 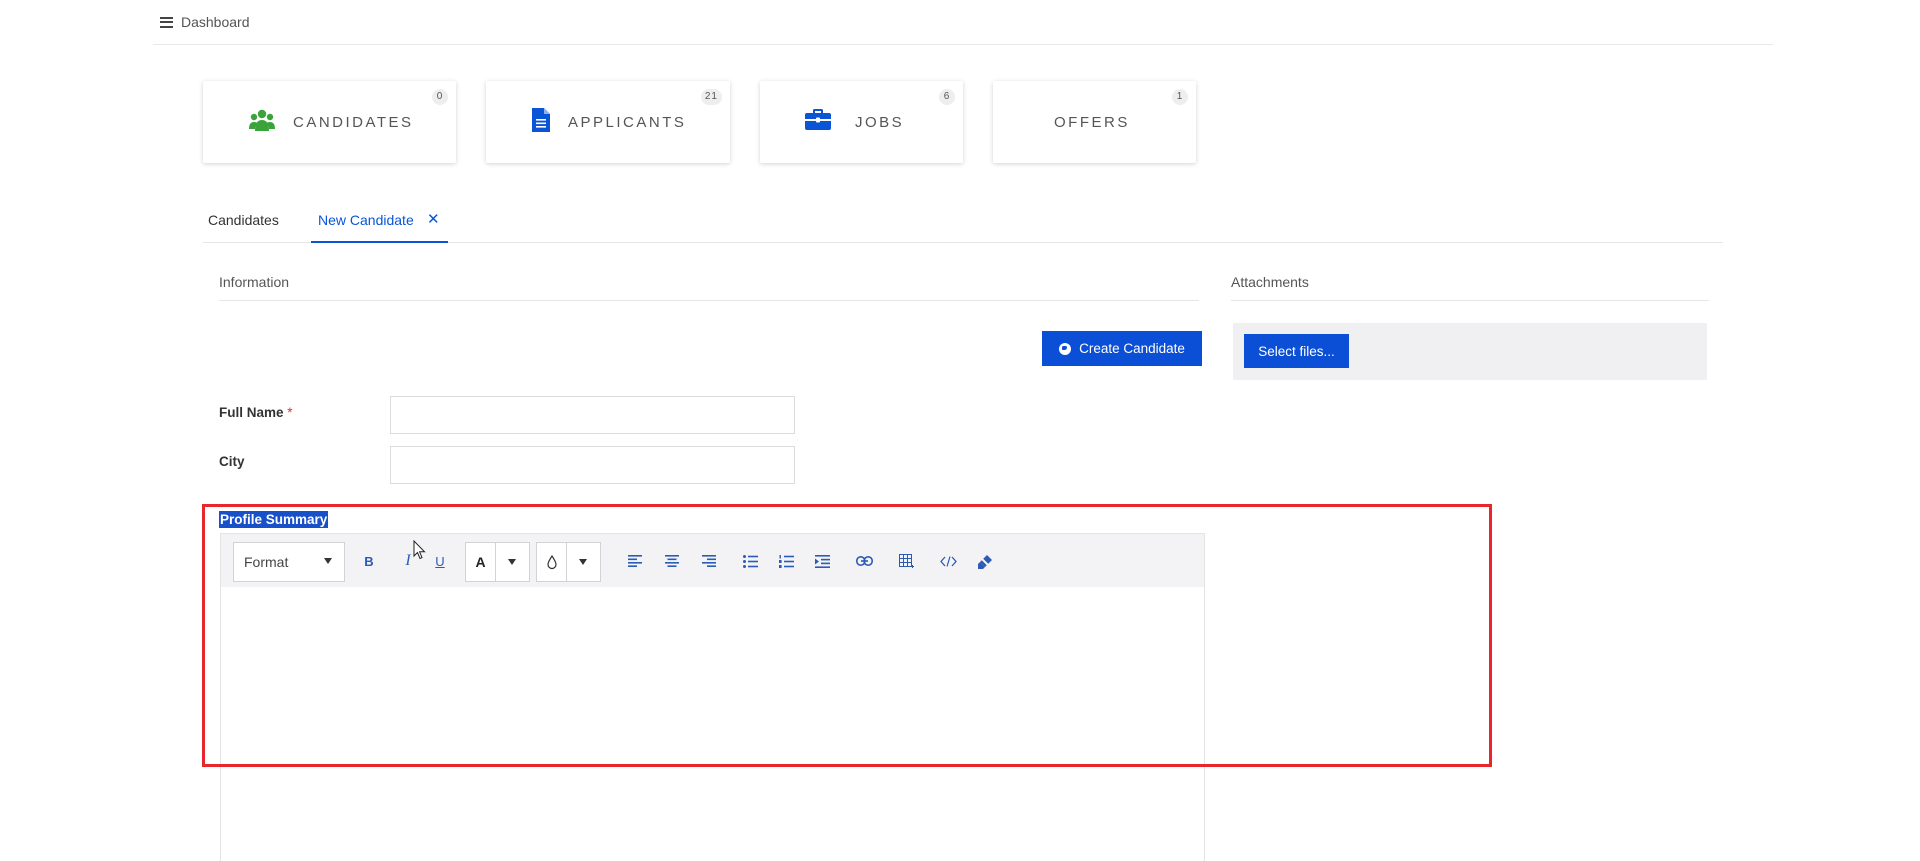 I want to click on button-label: Create Candidate, so click(x=1132, y=348).